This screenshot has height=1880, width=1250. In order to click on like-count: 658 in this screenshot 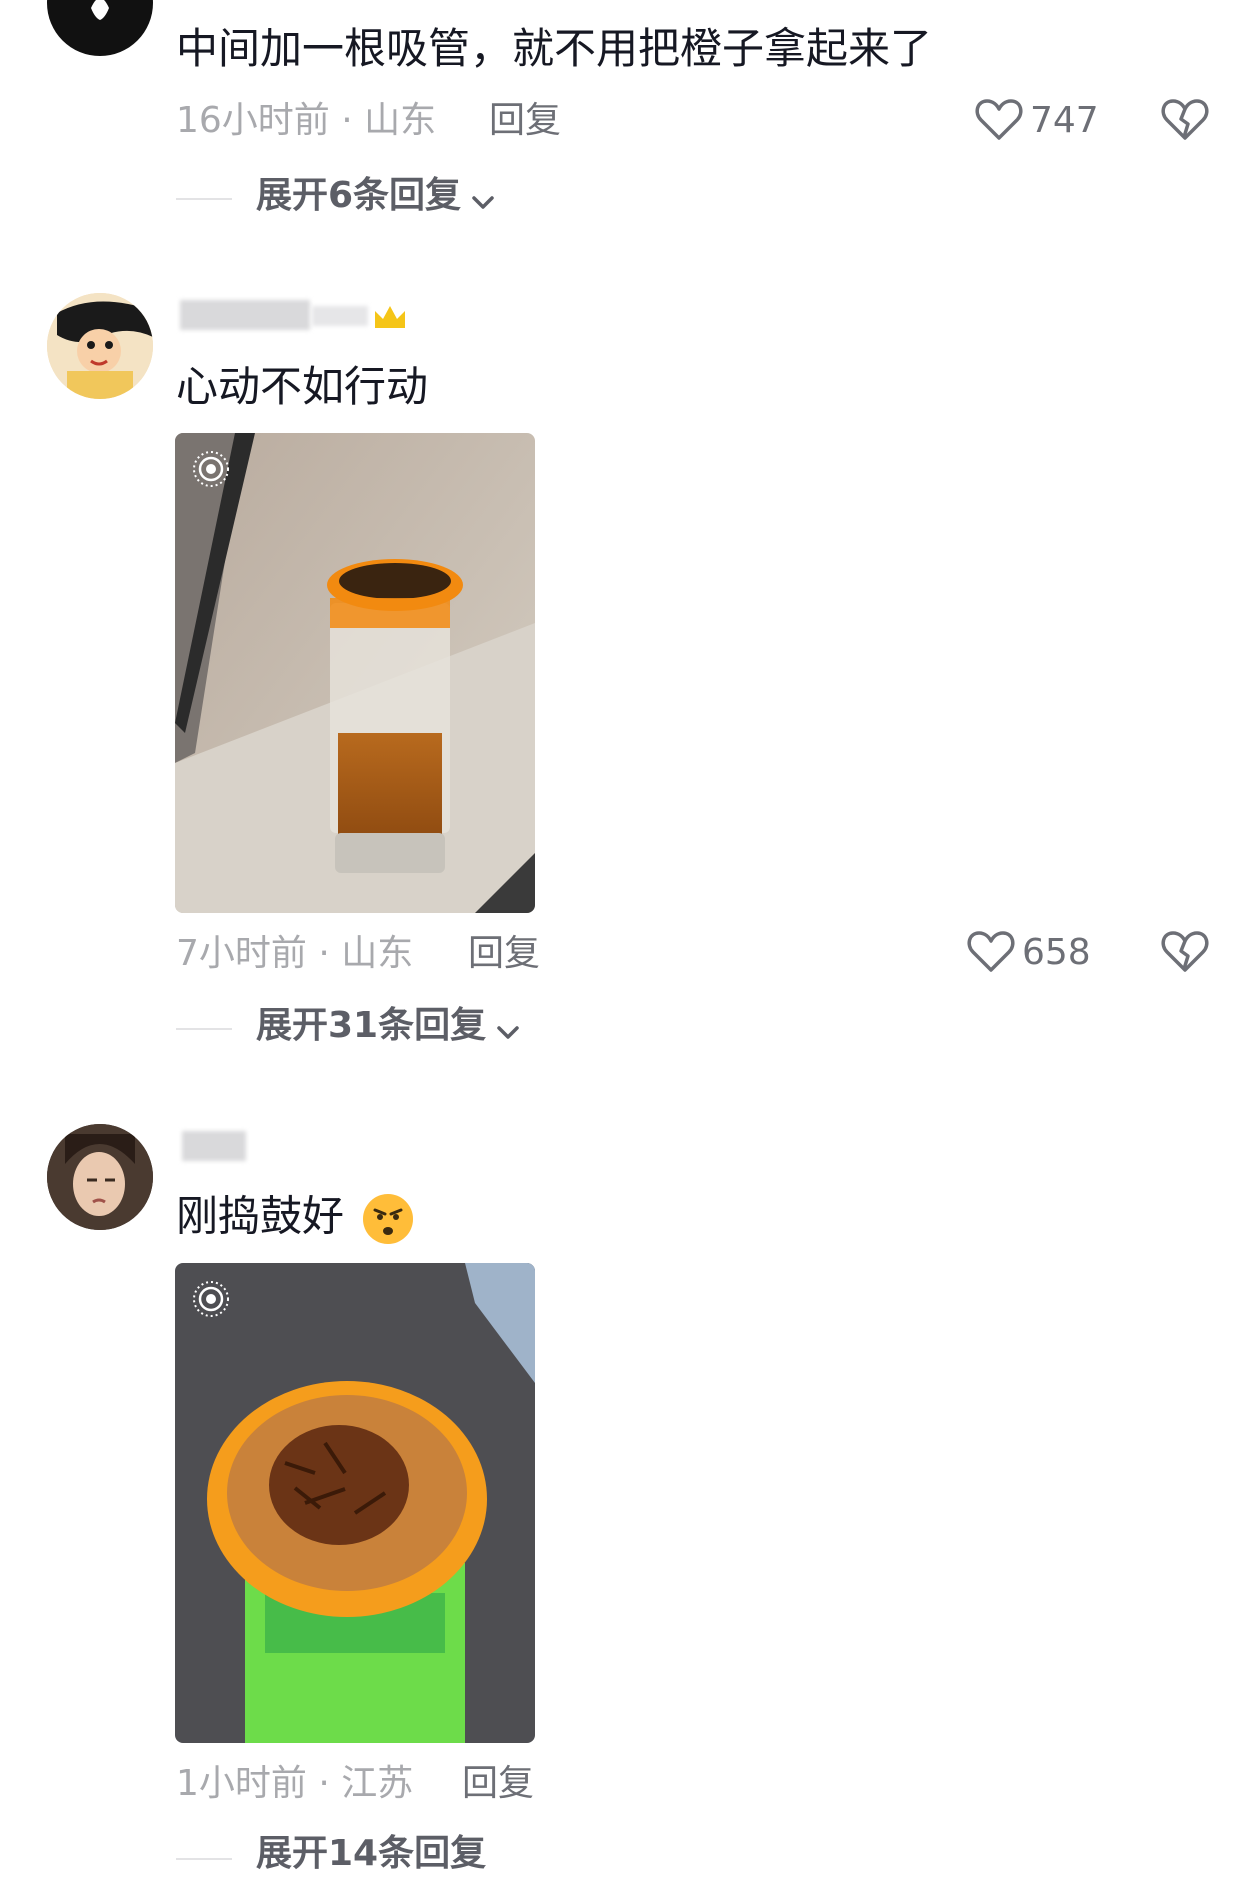, I will do `click(1056, 952)`.